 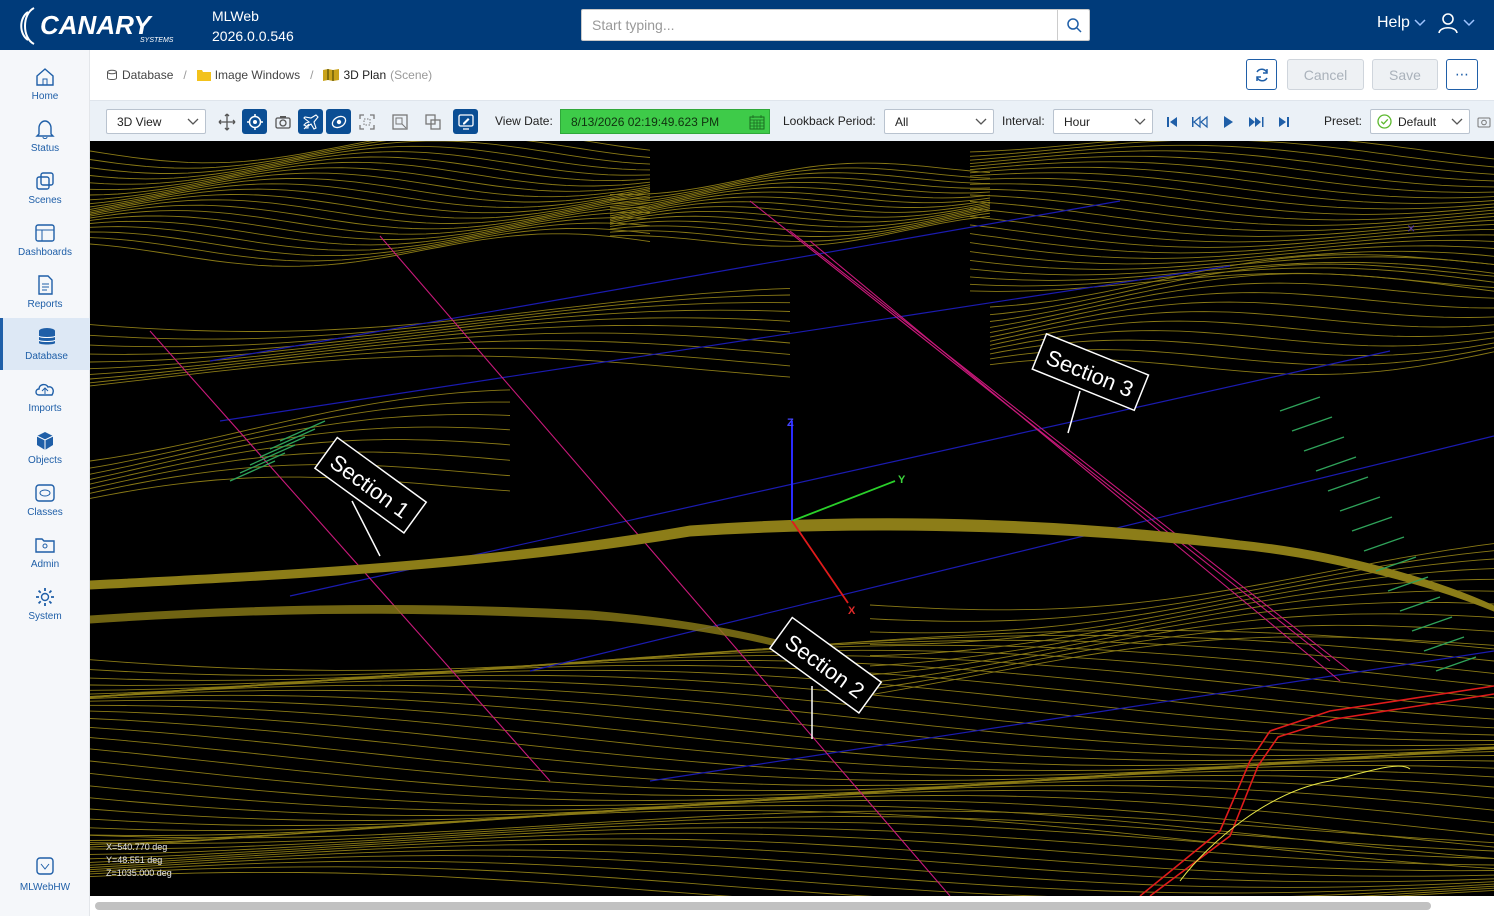 I want to click on gear-icon, so click(x=45, y=597).